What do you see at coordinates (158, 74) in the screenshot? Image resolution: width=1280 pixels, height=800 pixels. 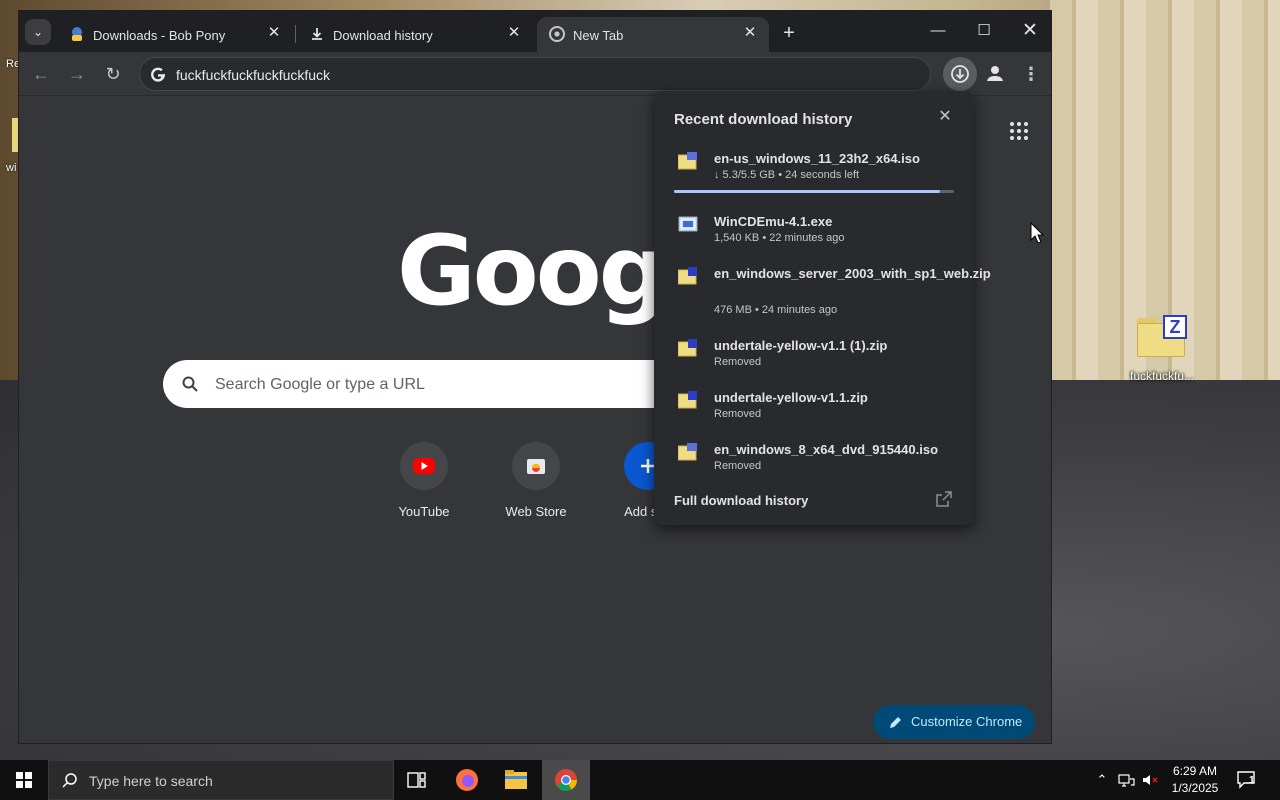 I see `google-g-icon` at bounding box center [158, 74].